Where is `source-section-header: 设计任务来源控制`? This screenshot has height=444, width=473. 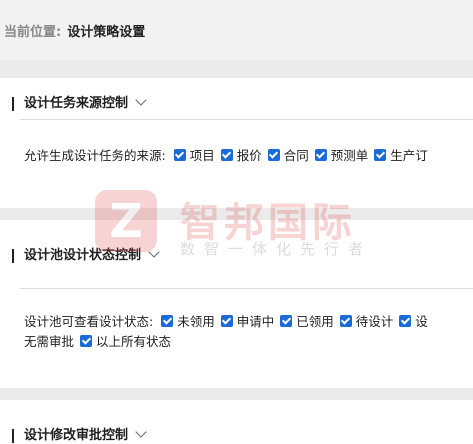 source-section-header: 设计任务来源控制 is located at coordinates (79, 103).